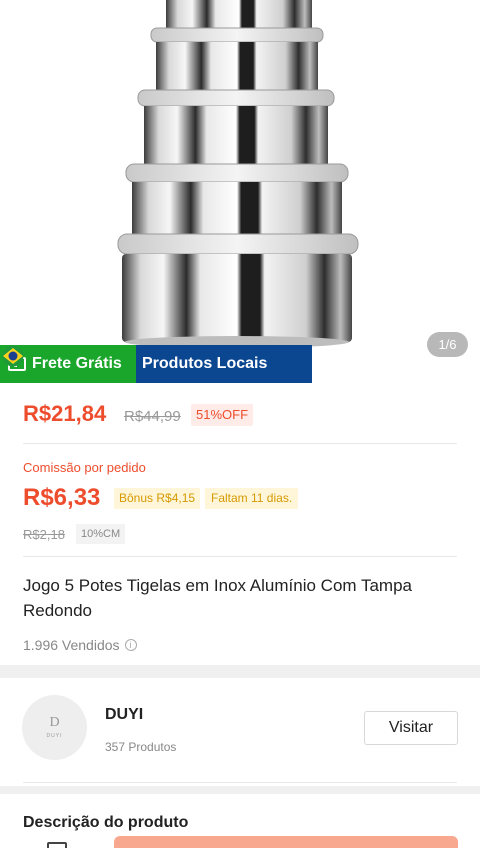 Image resolution: width=480 pixels, height=848 pixels. Describe the element at coordinates (54, 736) in the screenshot. I see `shop-avatar-text: DUYI` at that location.